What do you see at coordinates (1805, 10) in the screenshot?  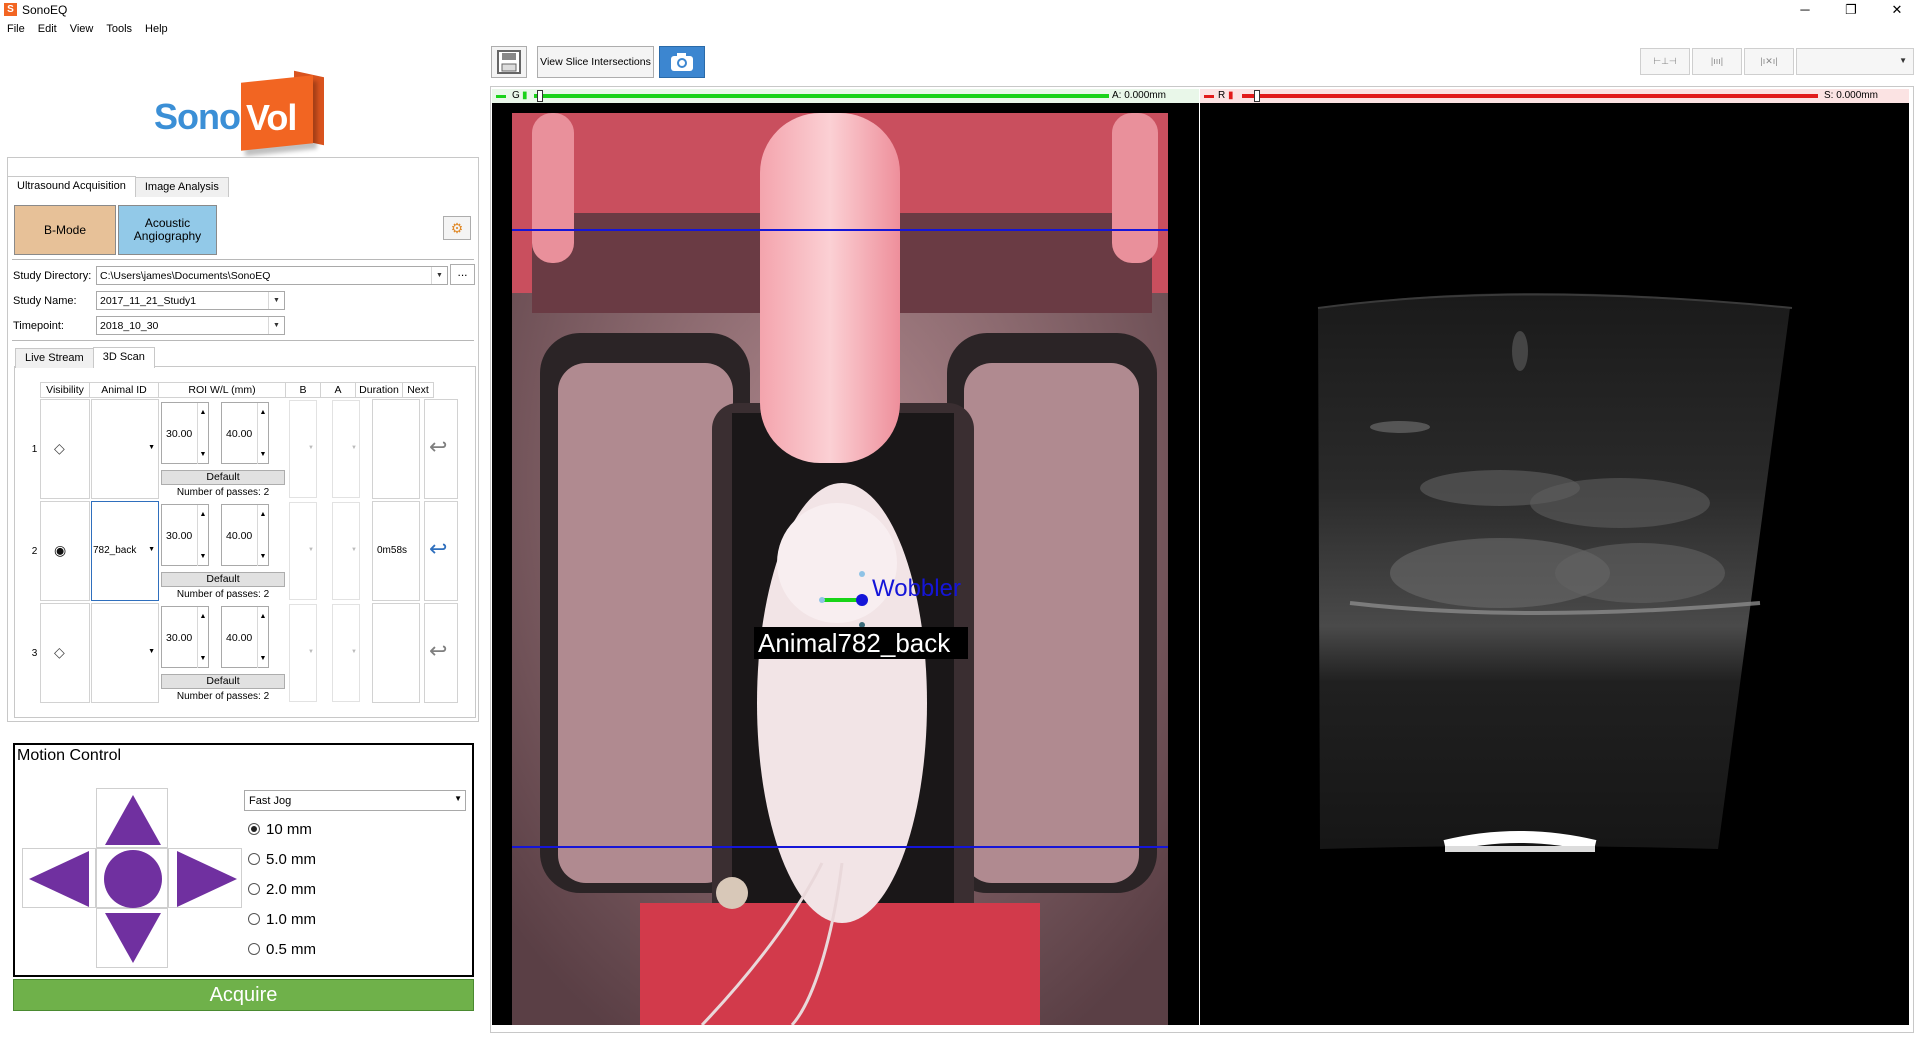 I see `minimize-button: ─` at bounding box center [1805, 10].